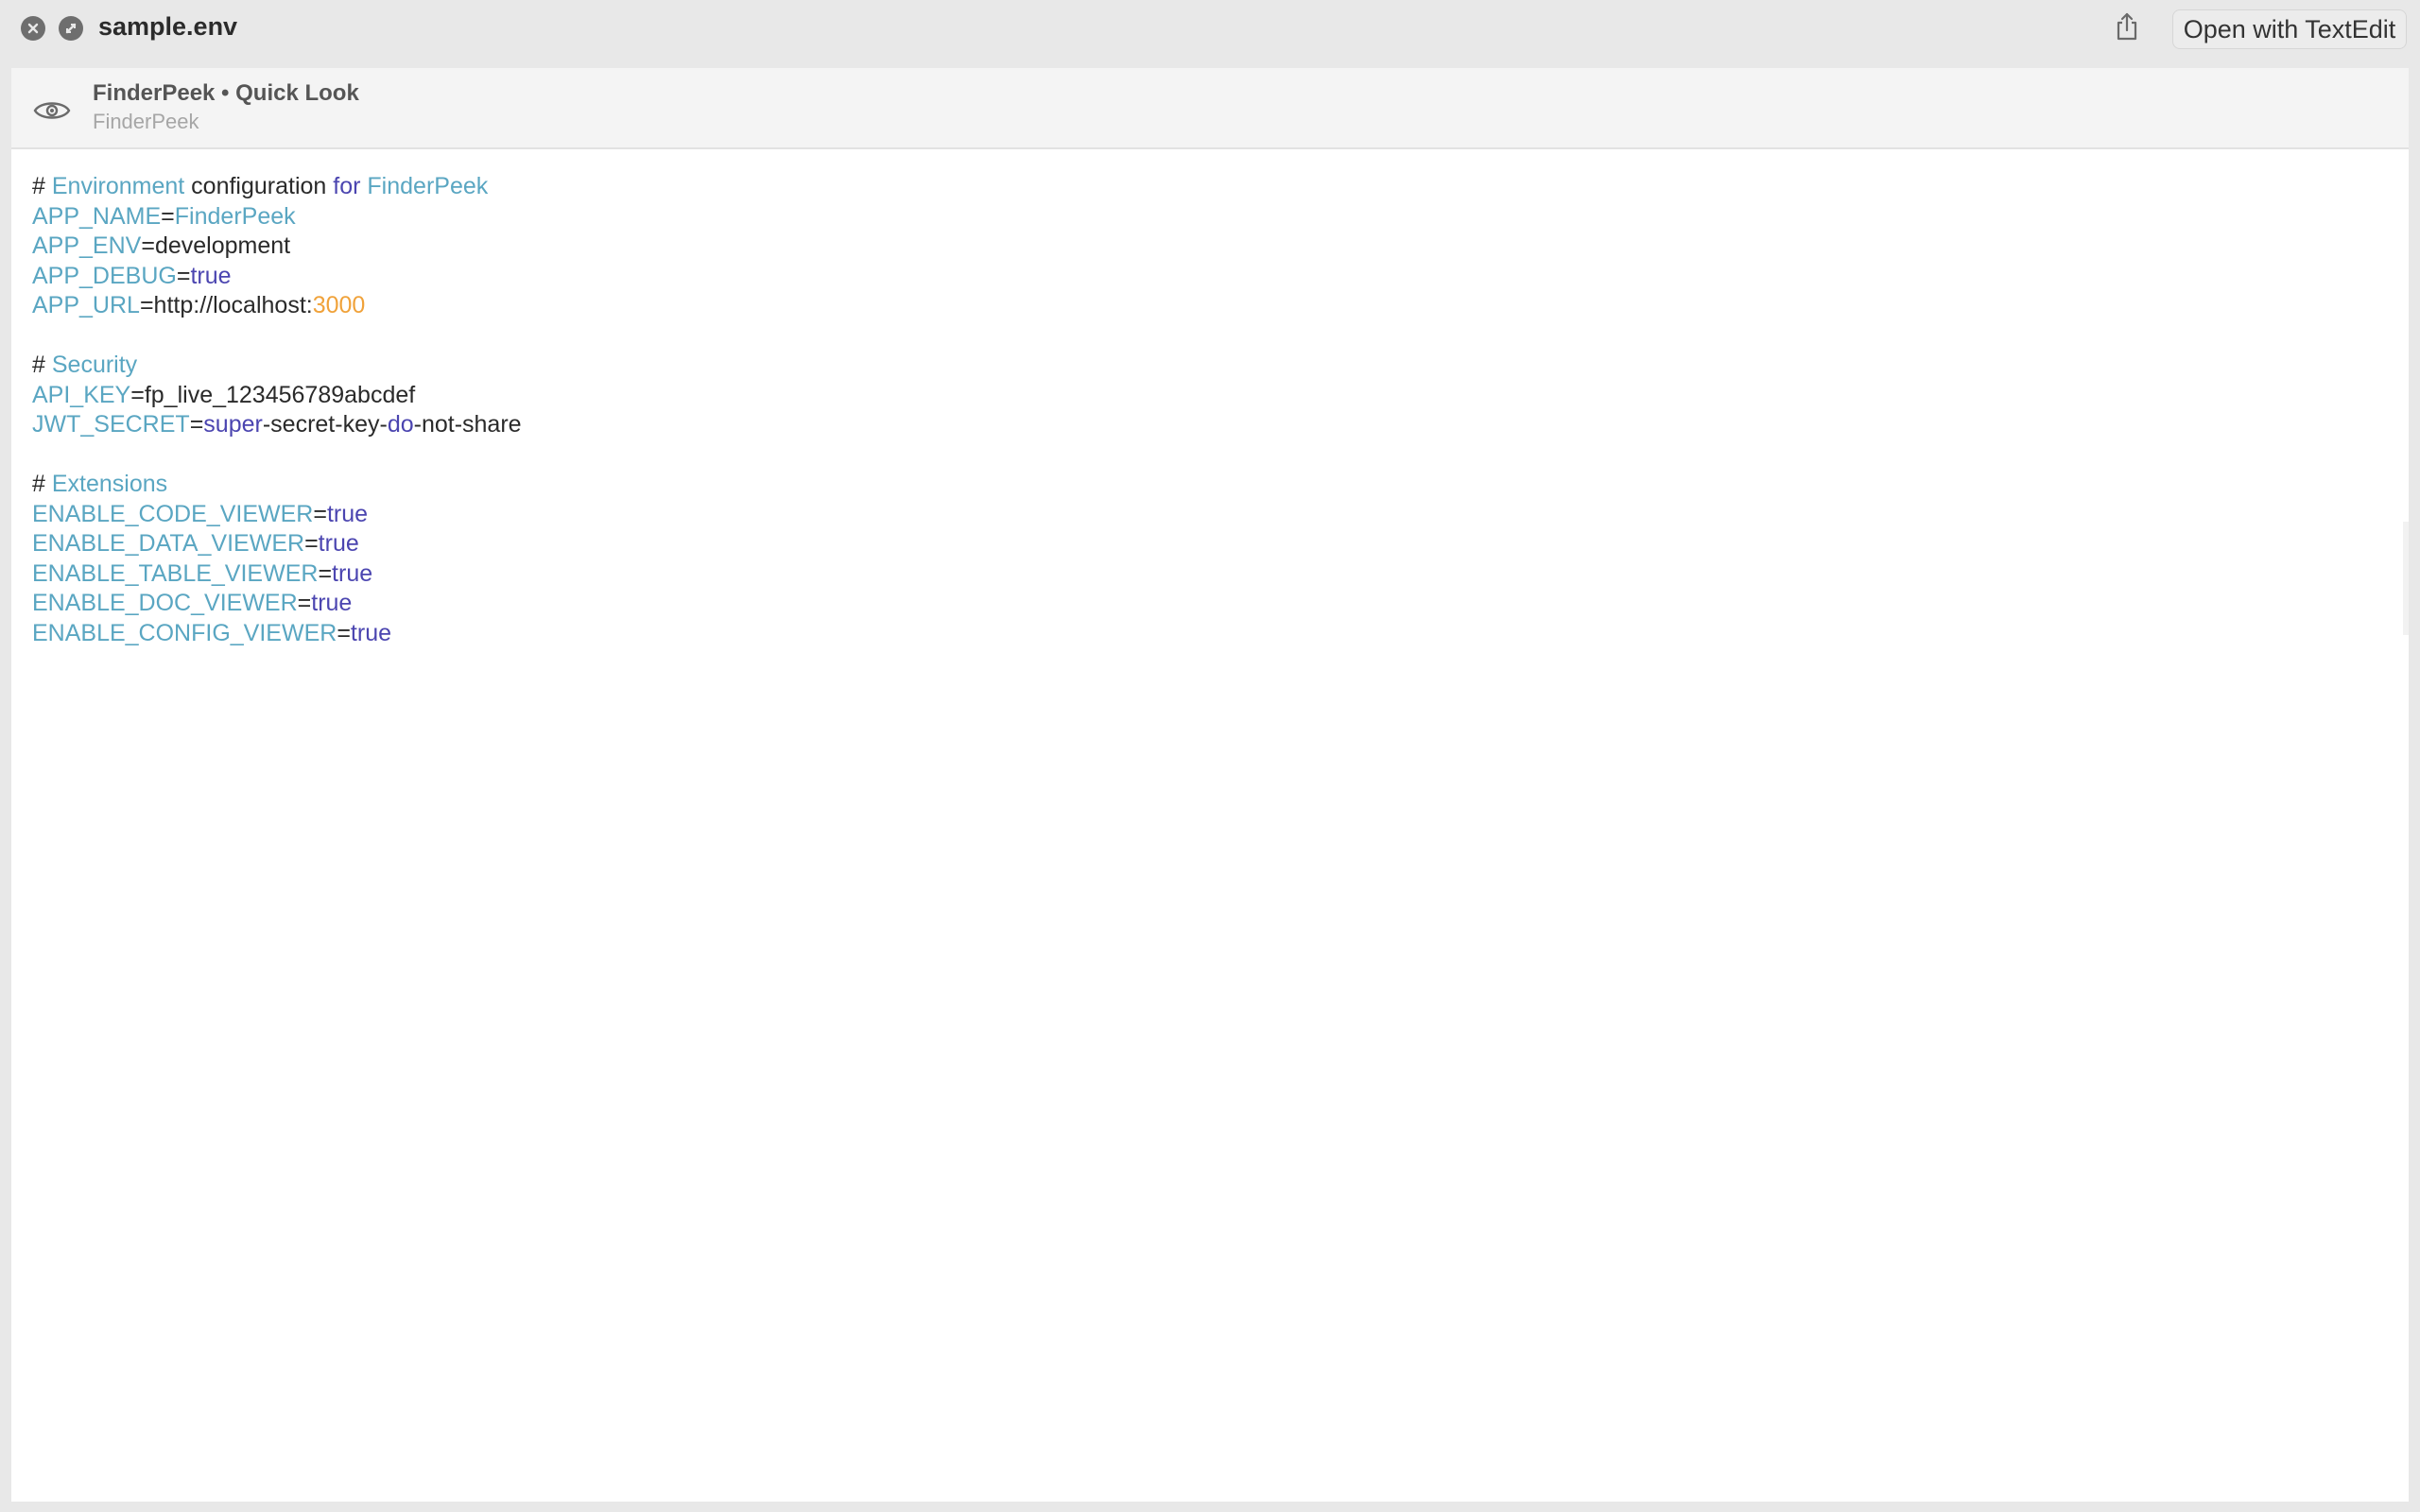  Describe the element at coordinates (169, 543) in the screenshot. I see `code-key: ENABLE_DATA_VIEWER` at that location.